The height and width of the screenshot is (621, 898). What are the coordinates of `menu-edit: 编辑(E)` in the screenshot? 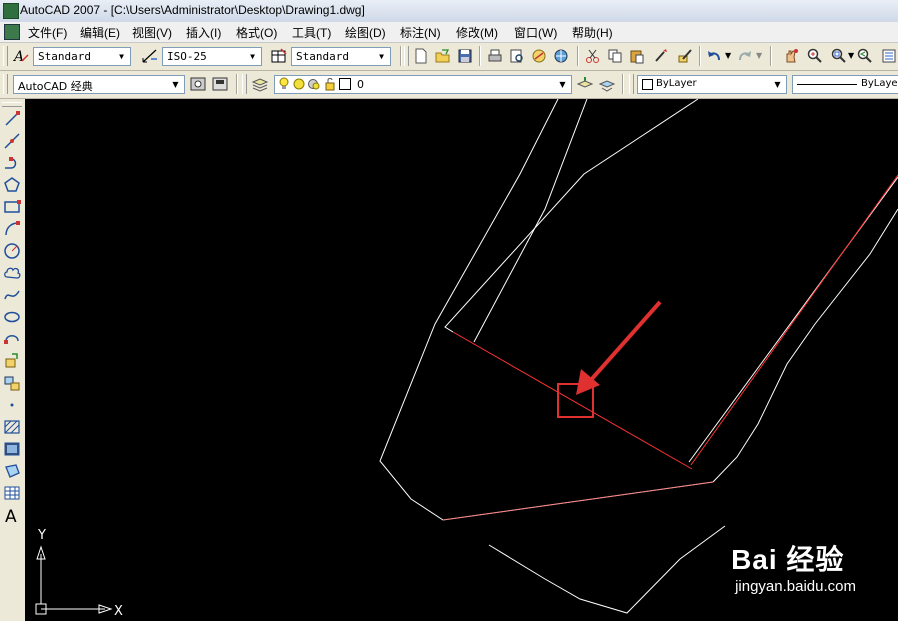 It's located at (100, 32).